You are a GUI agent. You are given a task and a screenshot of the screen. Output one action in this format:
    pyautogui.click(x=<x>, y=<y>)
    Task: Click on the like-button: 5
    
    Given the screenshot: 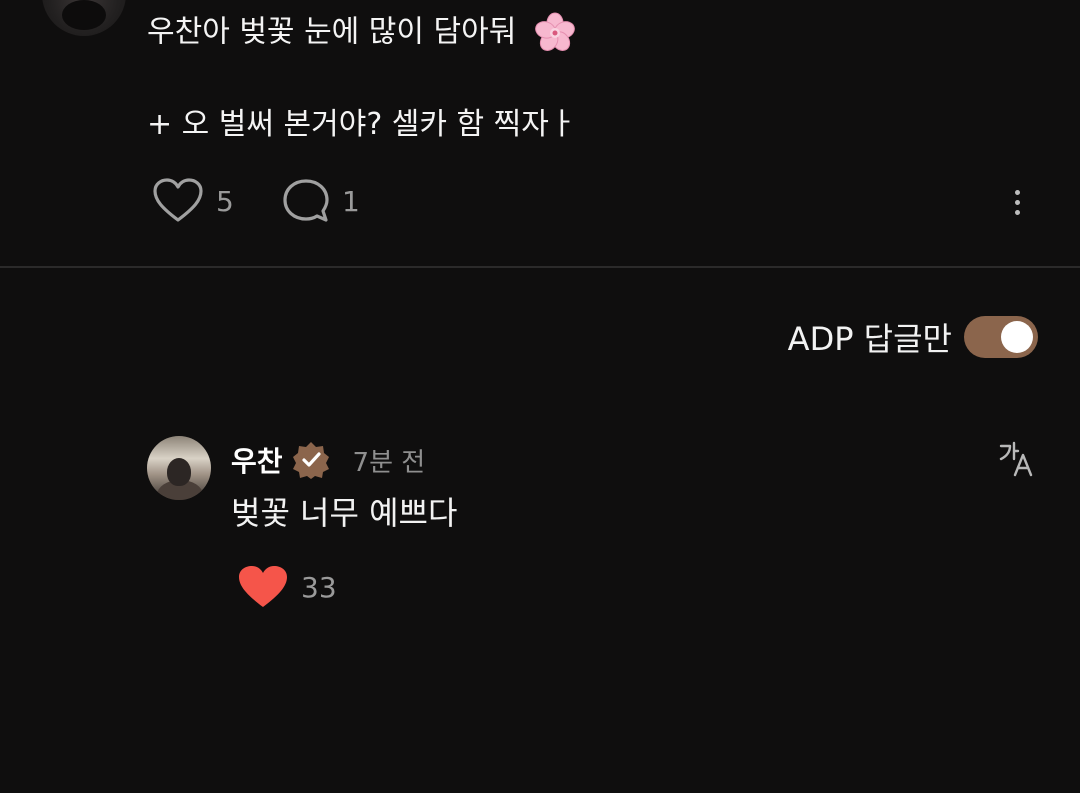 What is the action you would take?
    pyautogui.click(x=193, y=201)
    